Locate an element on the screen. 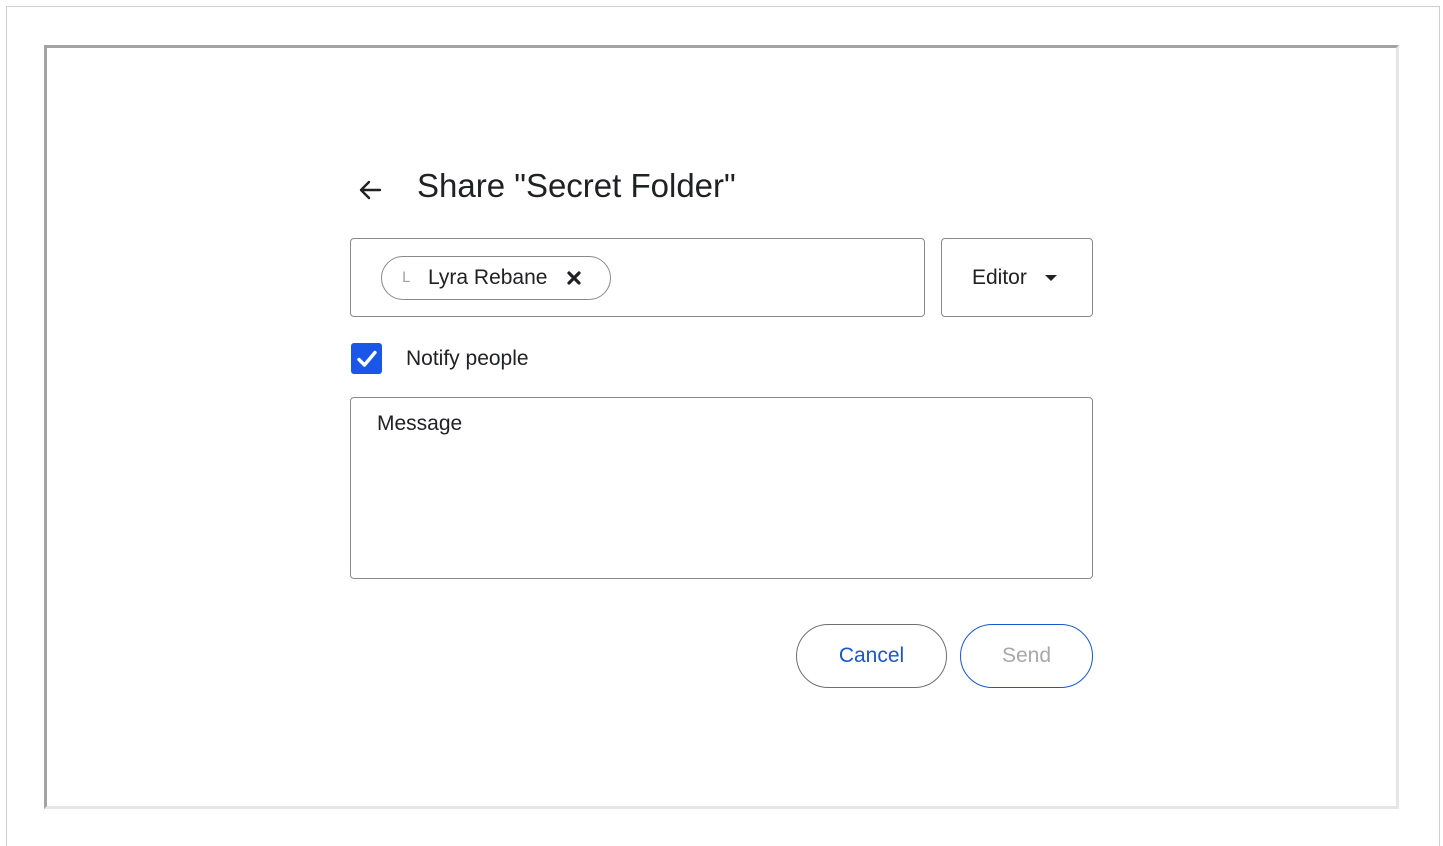 Image resolution: width=1443 pixels, height=846 pixels. notify-people-option: Notify people is located at coordinates (440, 358).